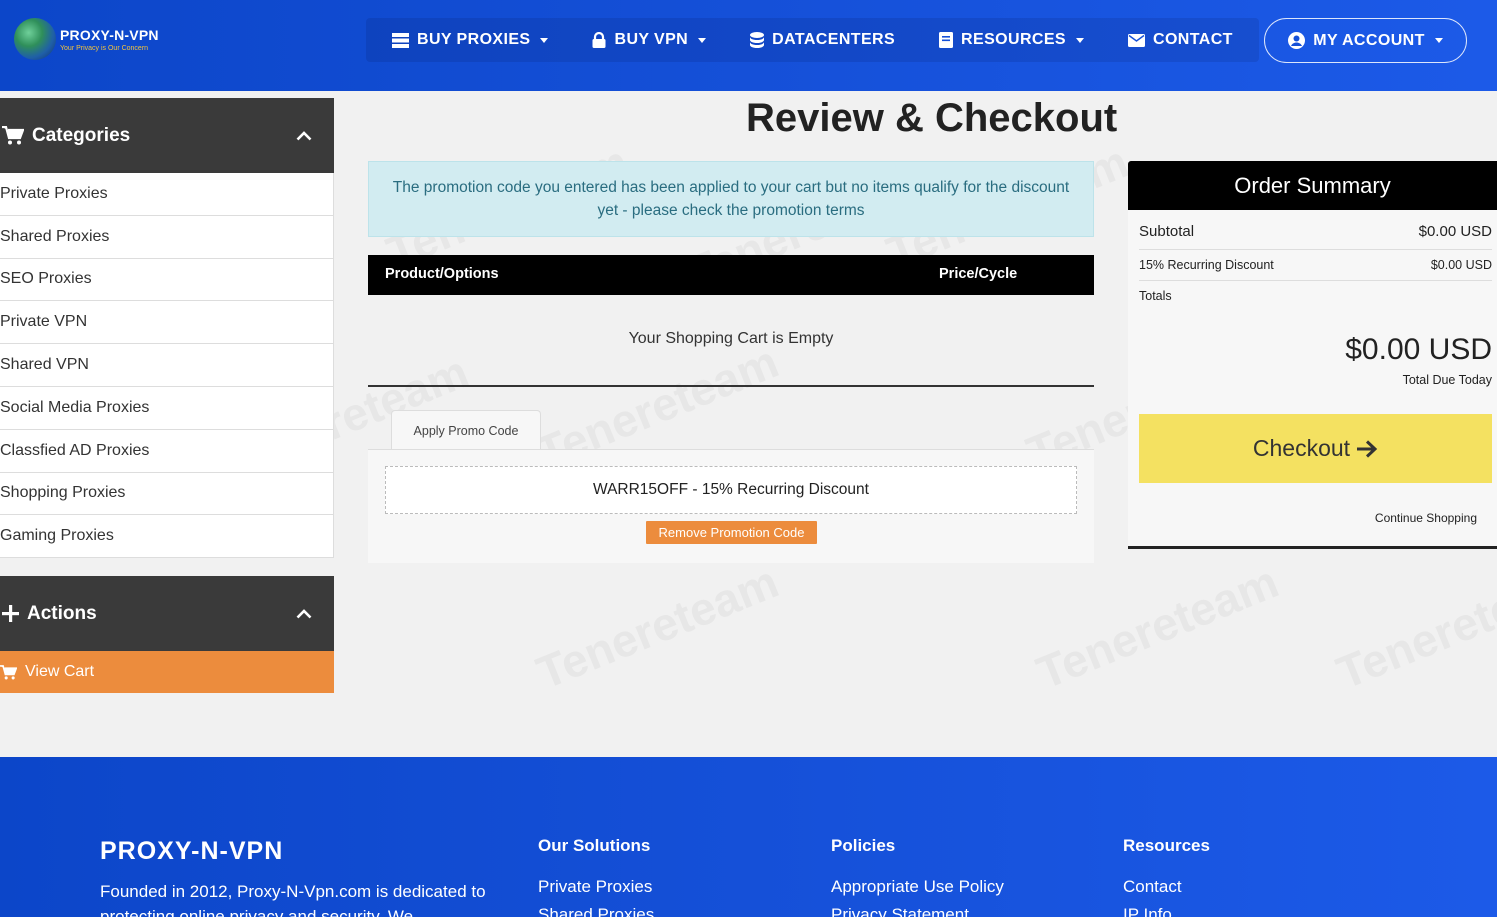 This screenshot has width=1497, height=917. Describe the element at coordinates (167, 135) in the screenshot. I see `categories-panel-header: Categories` at that location.